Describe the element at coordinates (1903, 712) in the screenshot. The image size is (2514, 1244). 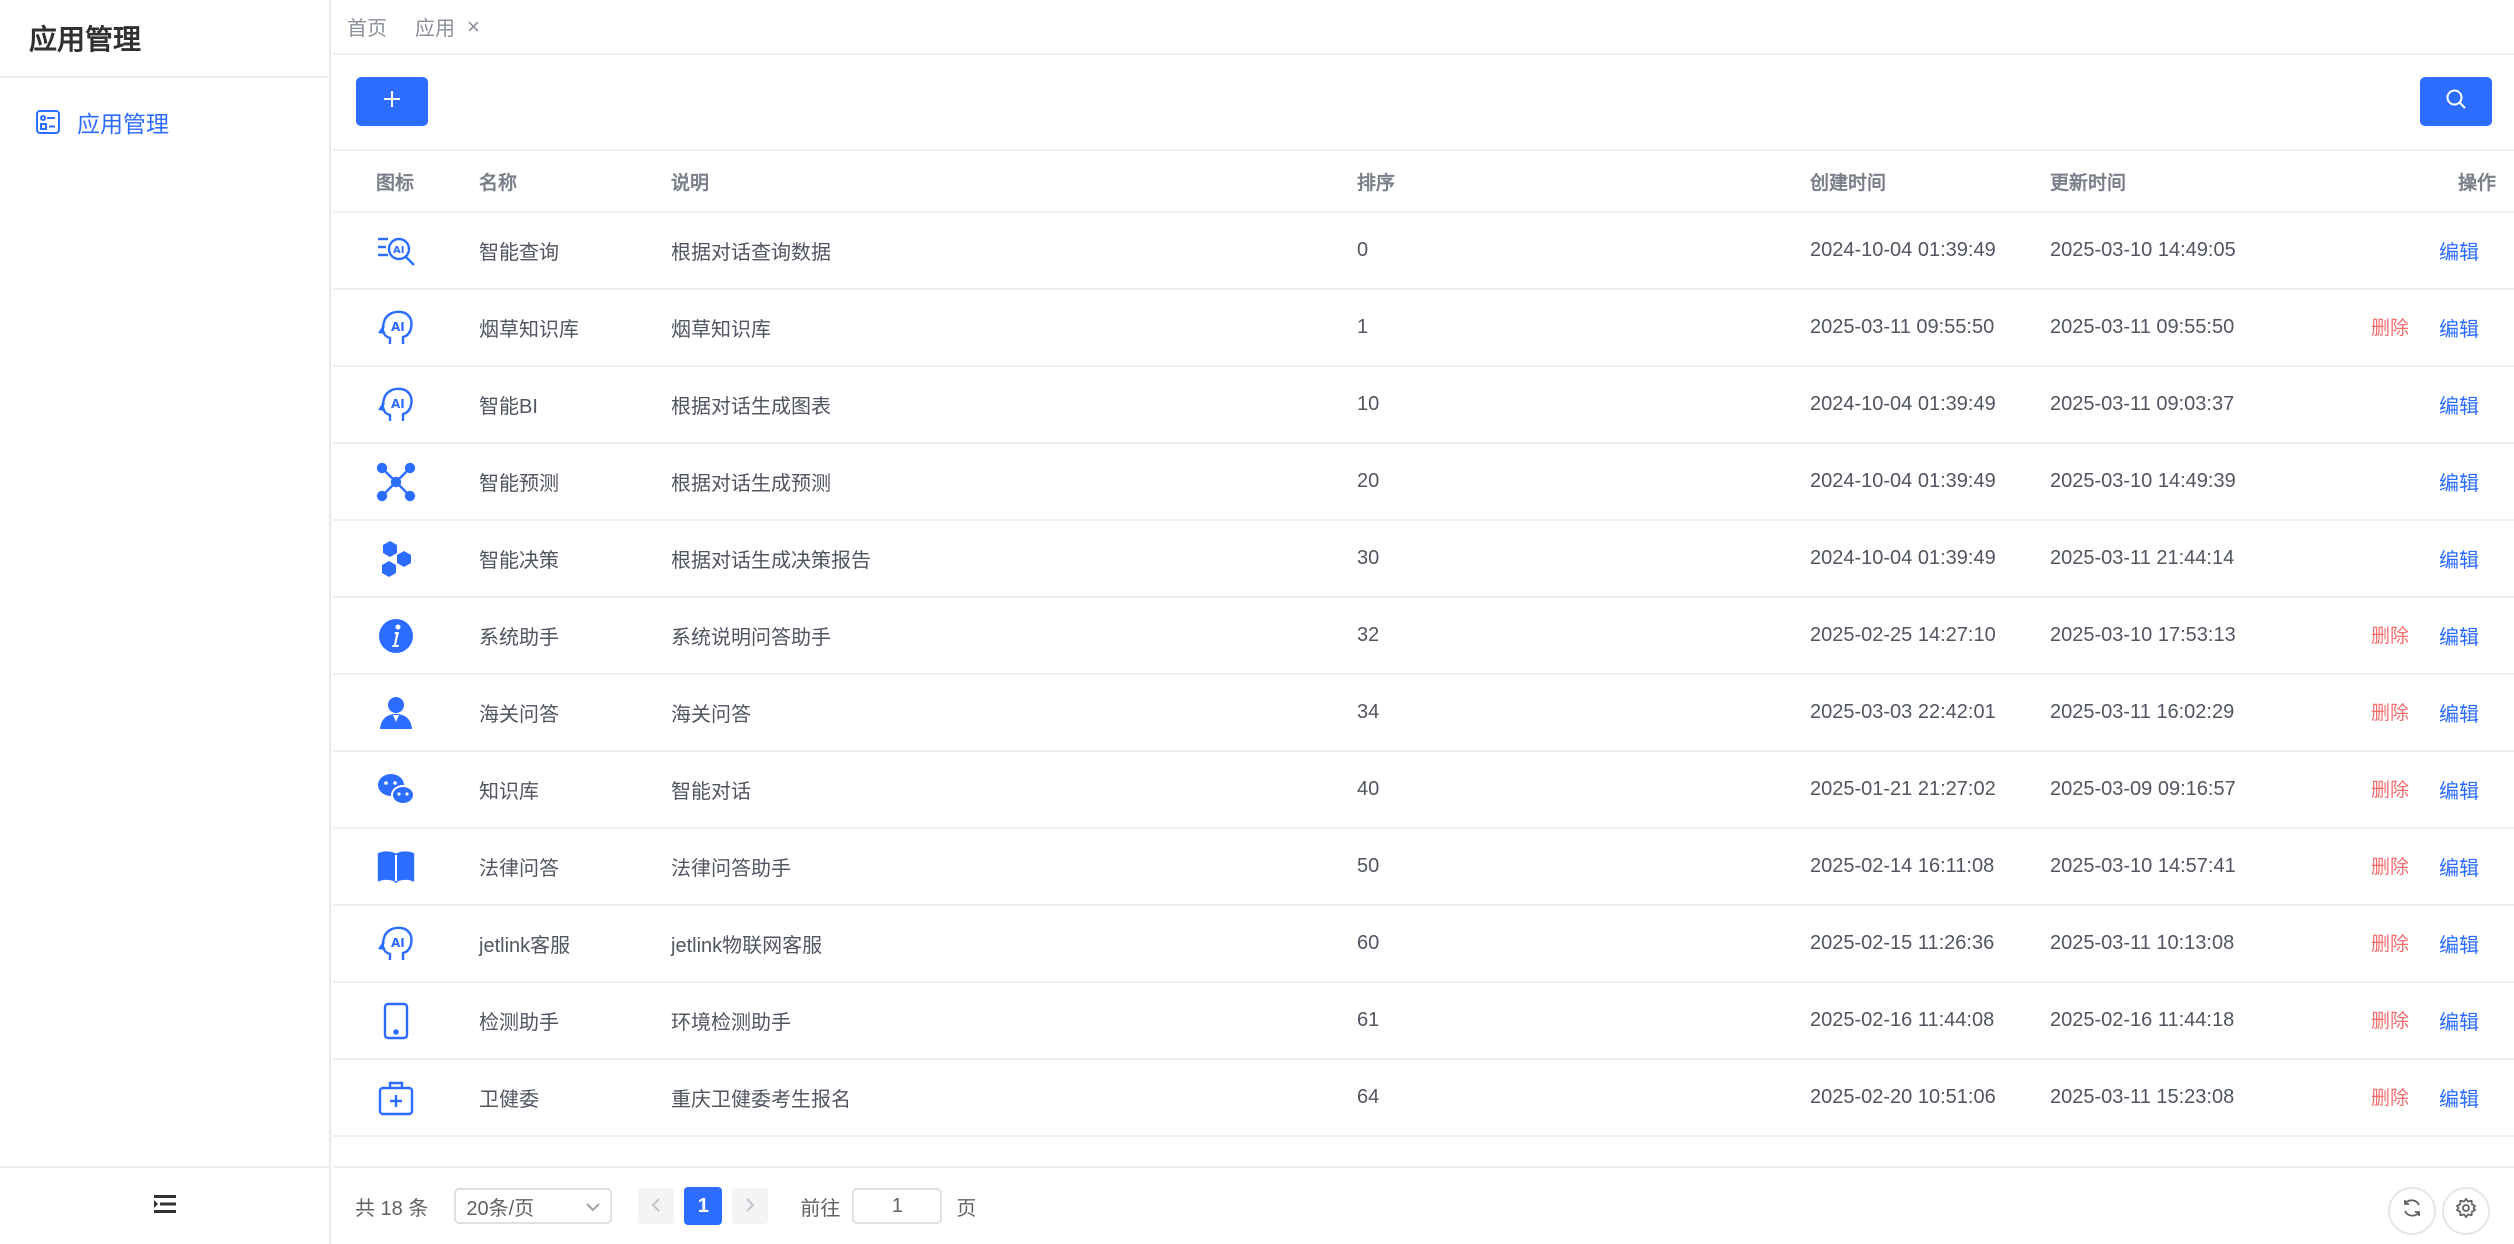
I see `cell-created: 2025-03-03 22:42:01` at that location.